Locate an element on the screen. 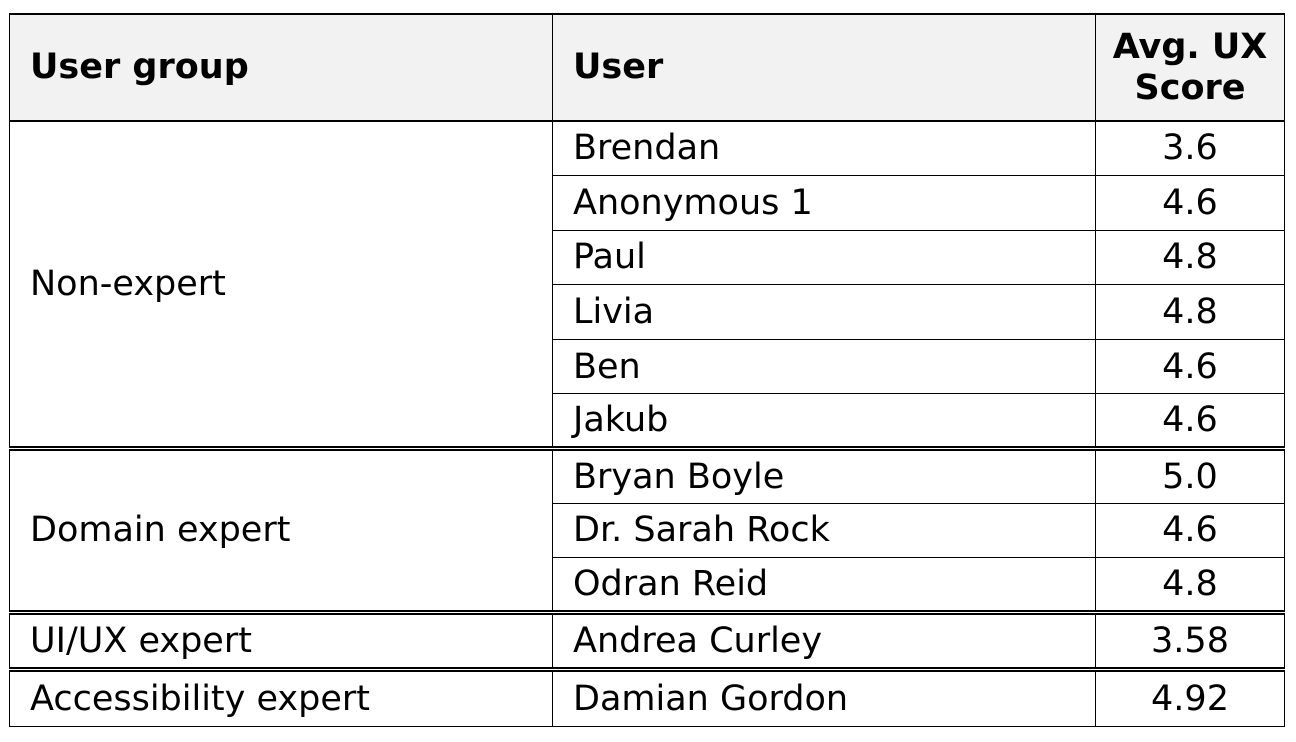 This screenshot has width=1296, height=742. group-name-cell: UI/UX expert is located at coordinates (281, 639).